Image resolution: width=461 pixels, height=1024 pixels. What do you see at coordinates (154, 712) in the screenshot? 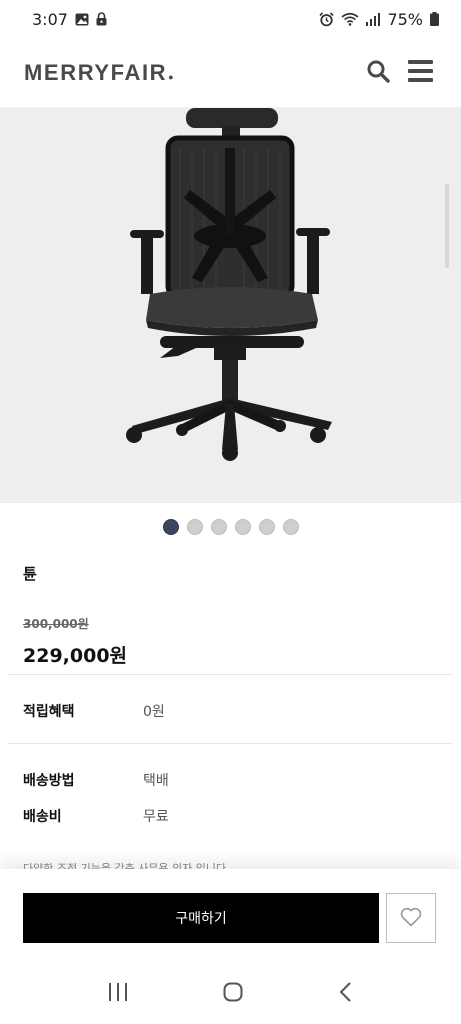
I see `points-value: 0원` at bounding box center [154, 712].